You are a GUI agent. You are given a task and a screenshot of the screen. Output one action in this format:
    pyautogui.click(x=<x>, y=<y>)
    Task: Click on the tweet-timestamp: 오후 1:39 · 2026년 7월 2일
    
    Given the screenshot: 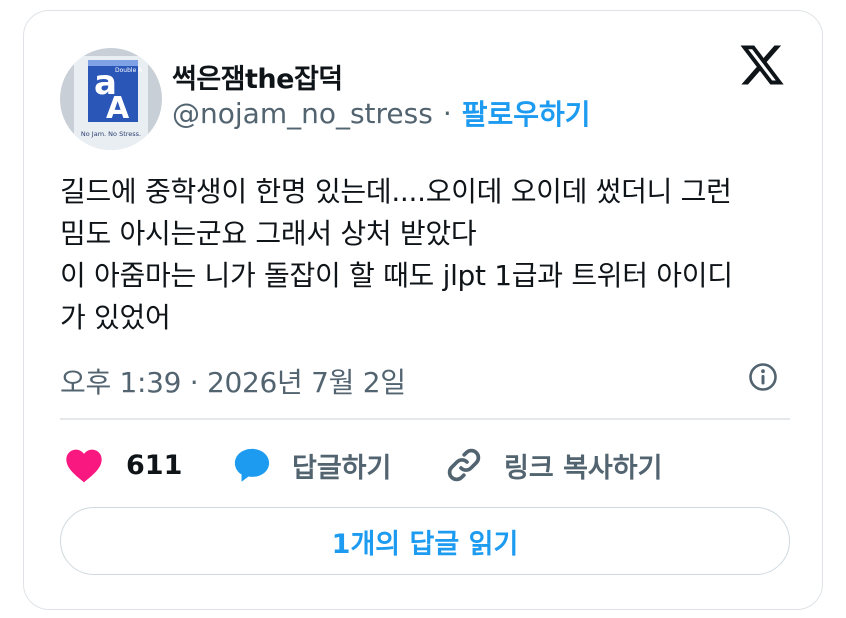 What is the action you would take?
    pyautogui.click(x=233, y=381)
    